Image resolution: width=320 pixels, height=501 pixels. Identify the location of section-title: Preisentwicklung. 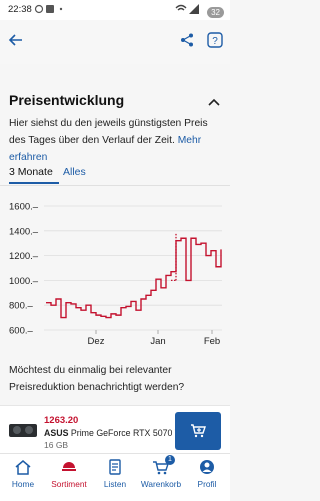
(67, 100).